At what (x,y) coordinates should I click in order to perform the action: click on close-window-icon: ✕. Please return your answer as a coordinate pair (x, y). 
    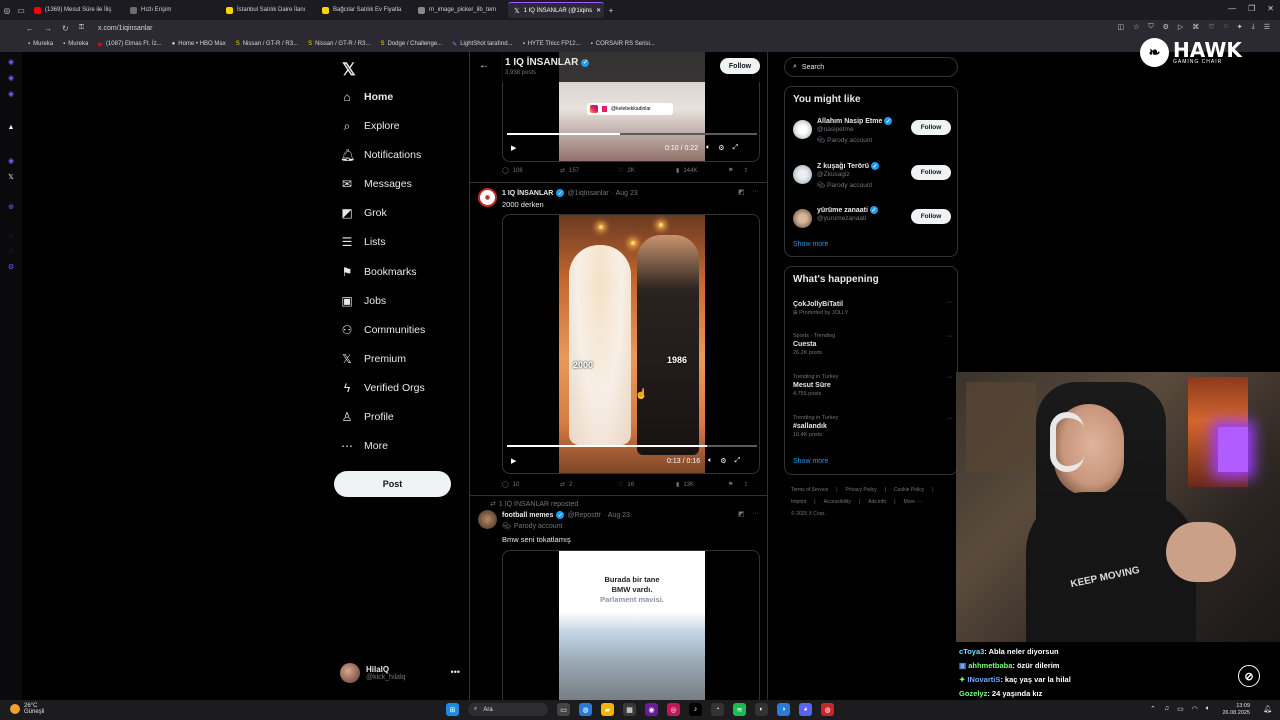
    Looking at the image, I should click on (1270, 8).